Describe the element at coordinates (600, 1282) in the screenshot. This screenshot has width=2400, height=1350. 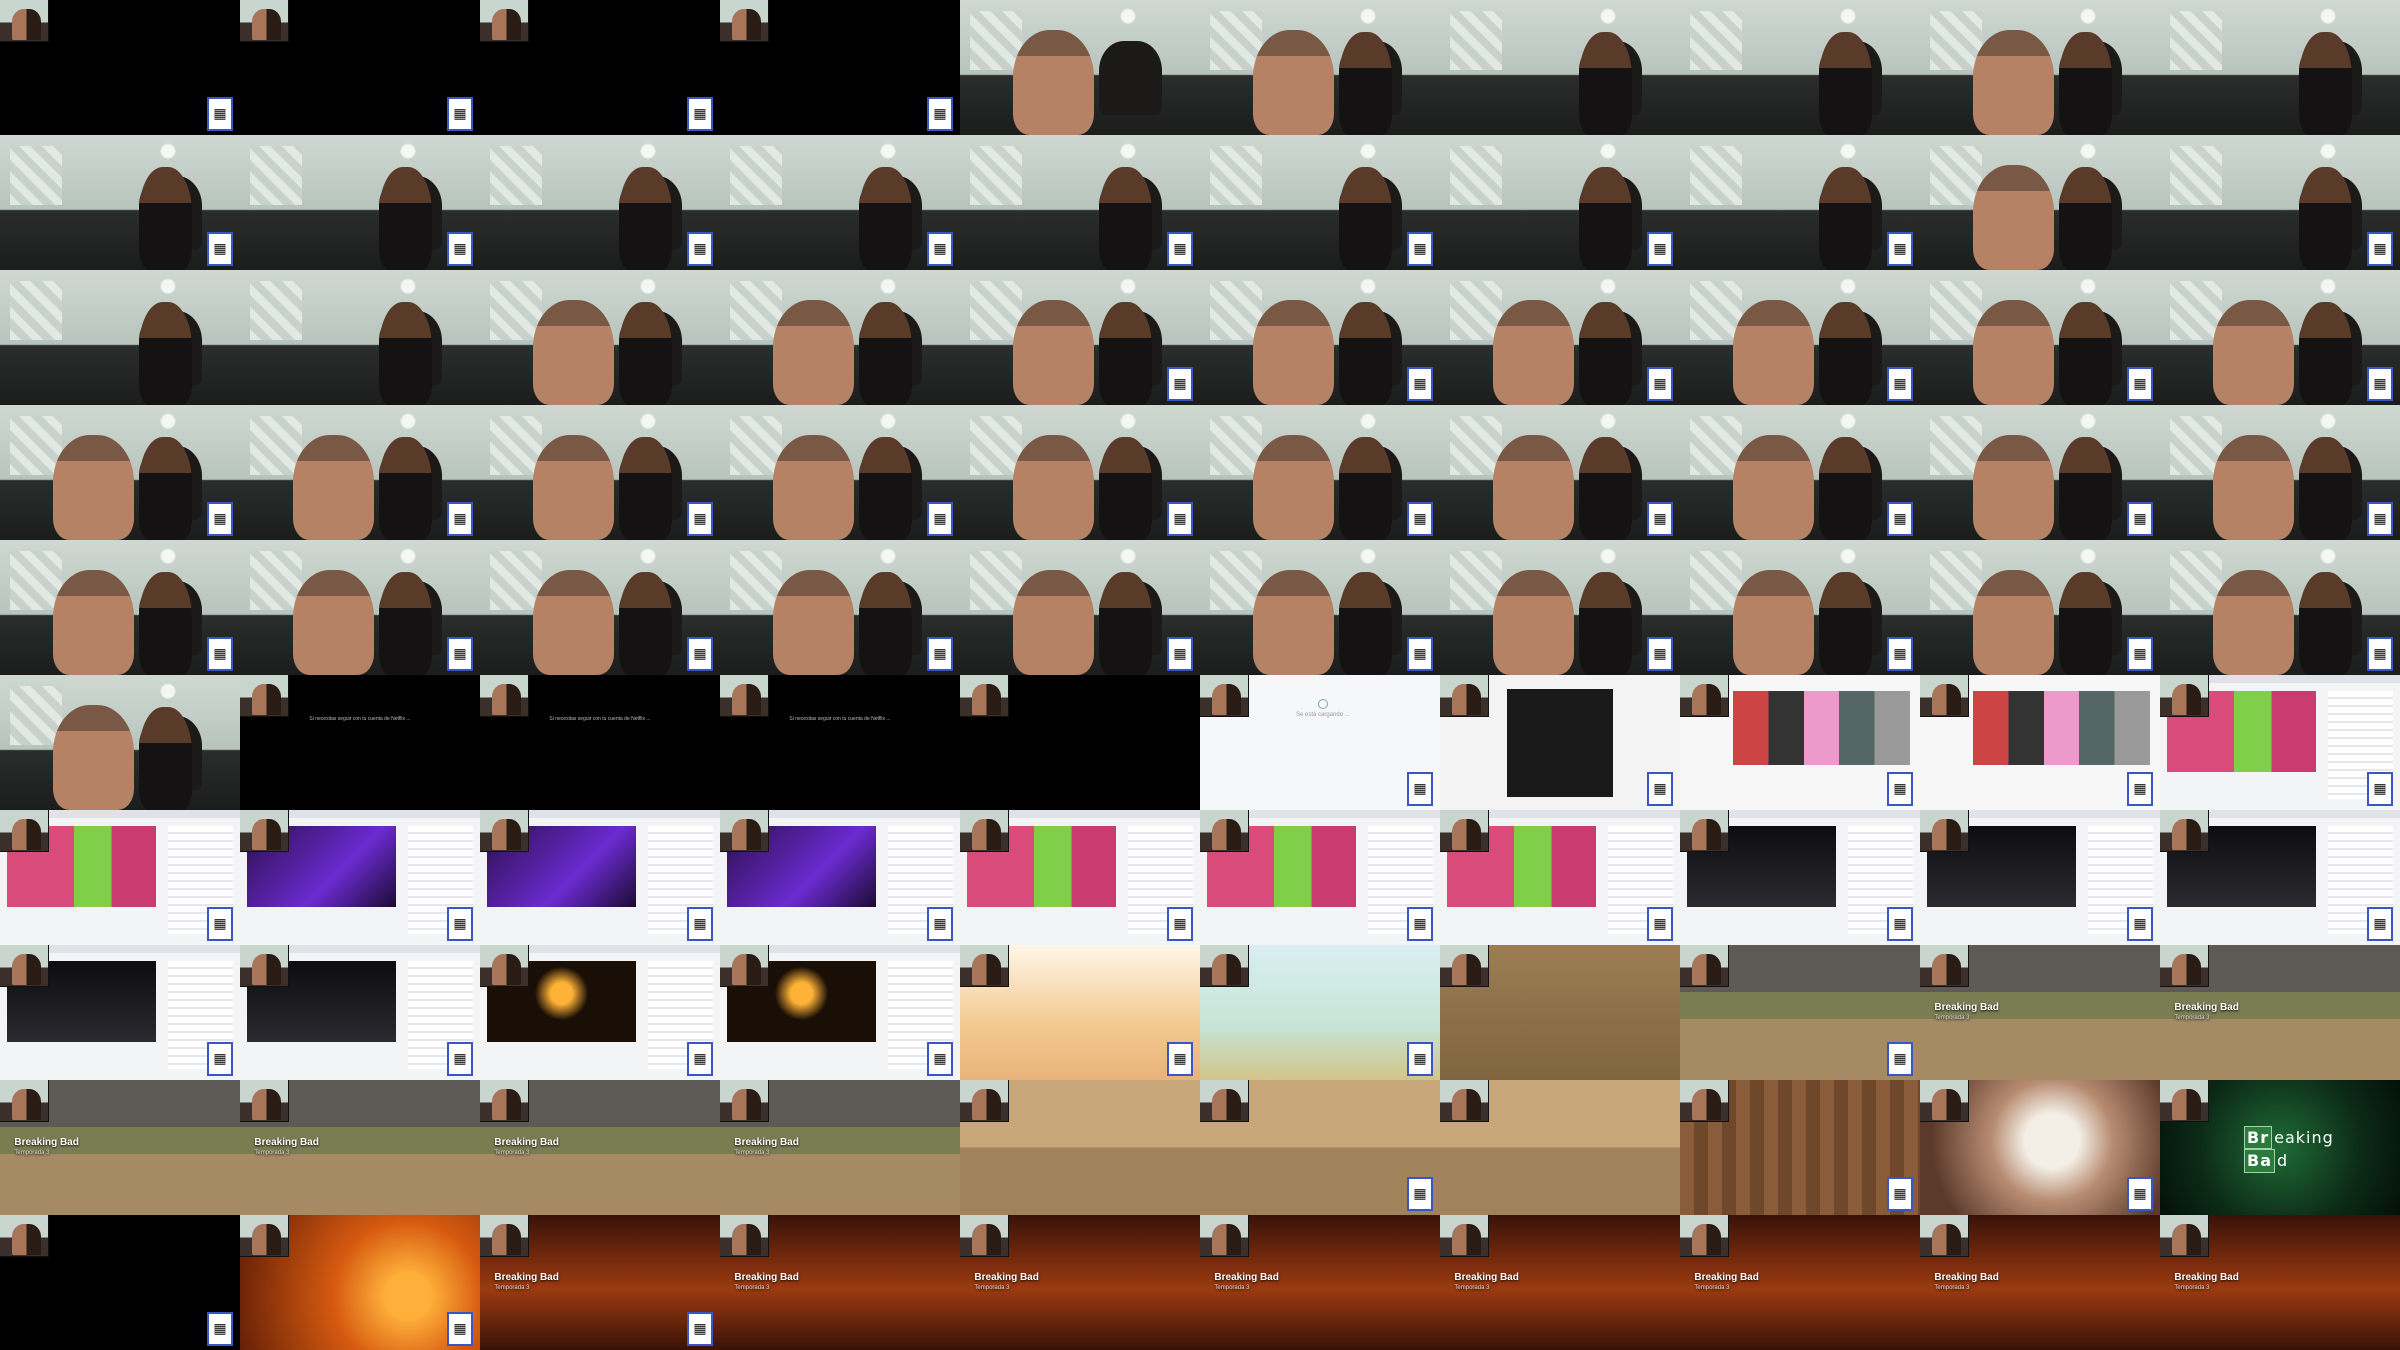
I see `thumbnail-tile: Breaking Bad Temporada 3 ▦` at that location.